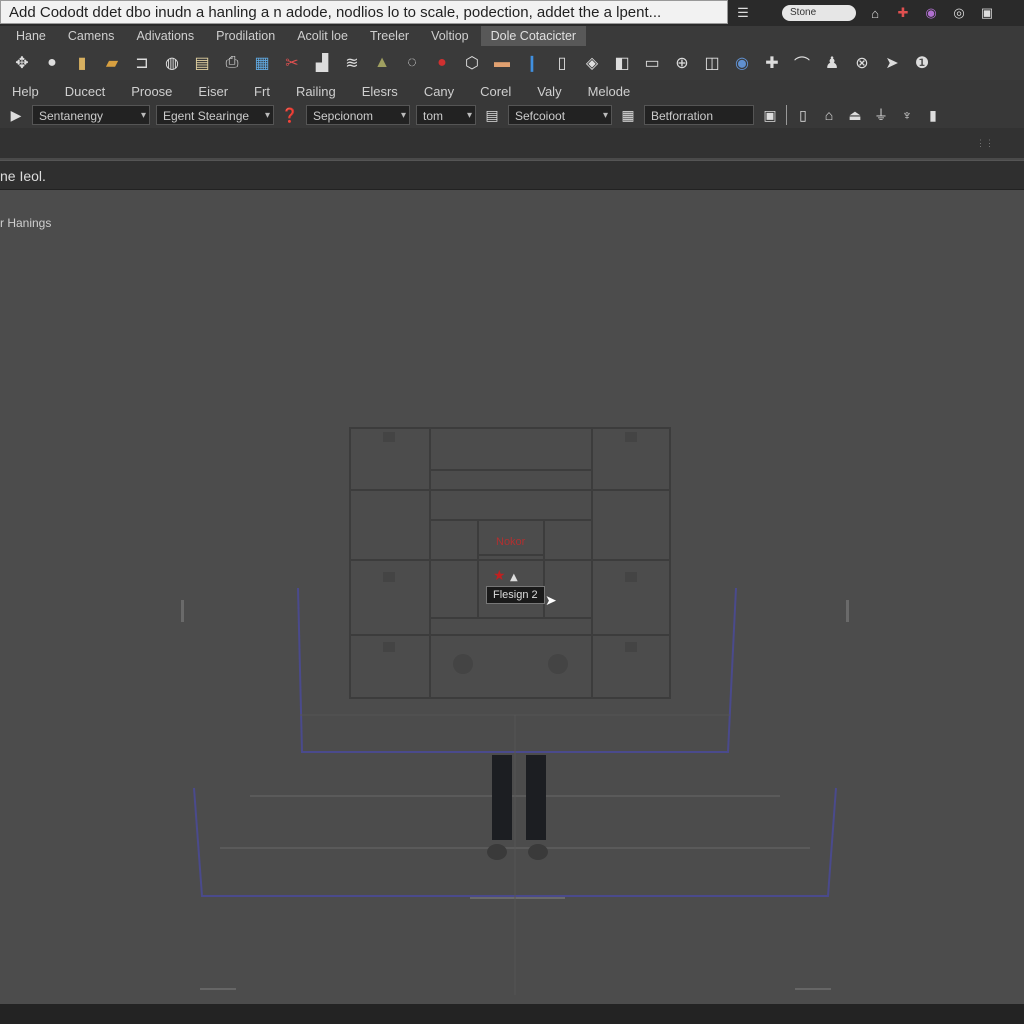 The height and width of the screenshot is (1024, 1024). Describe the element at coordinates (903, 13) in the screenshot. I see `pin-icon: ✚` at that location.